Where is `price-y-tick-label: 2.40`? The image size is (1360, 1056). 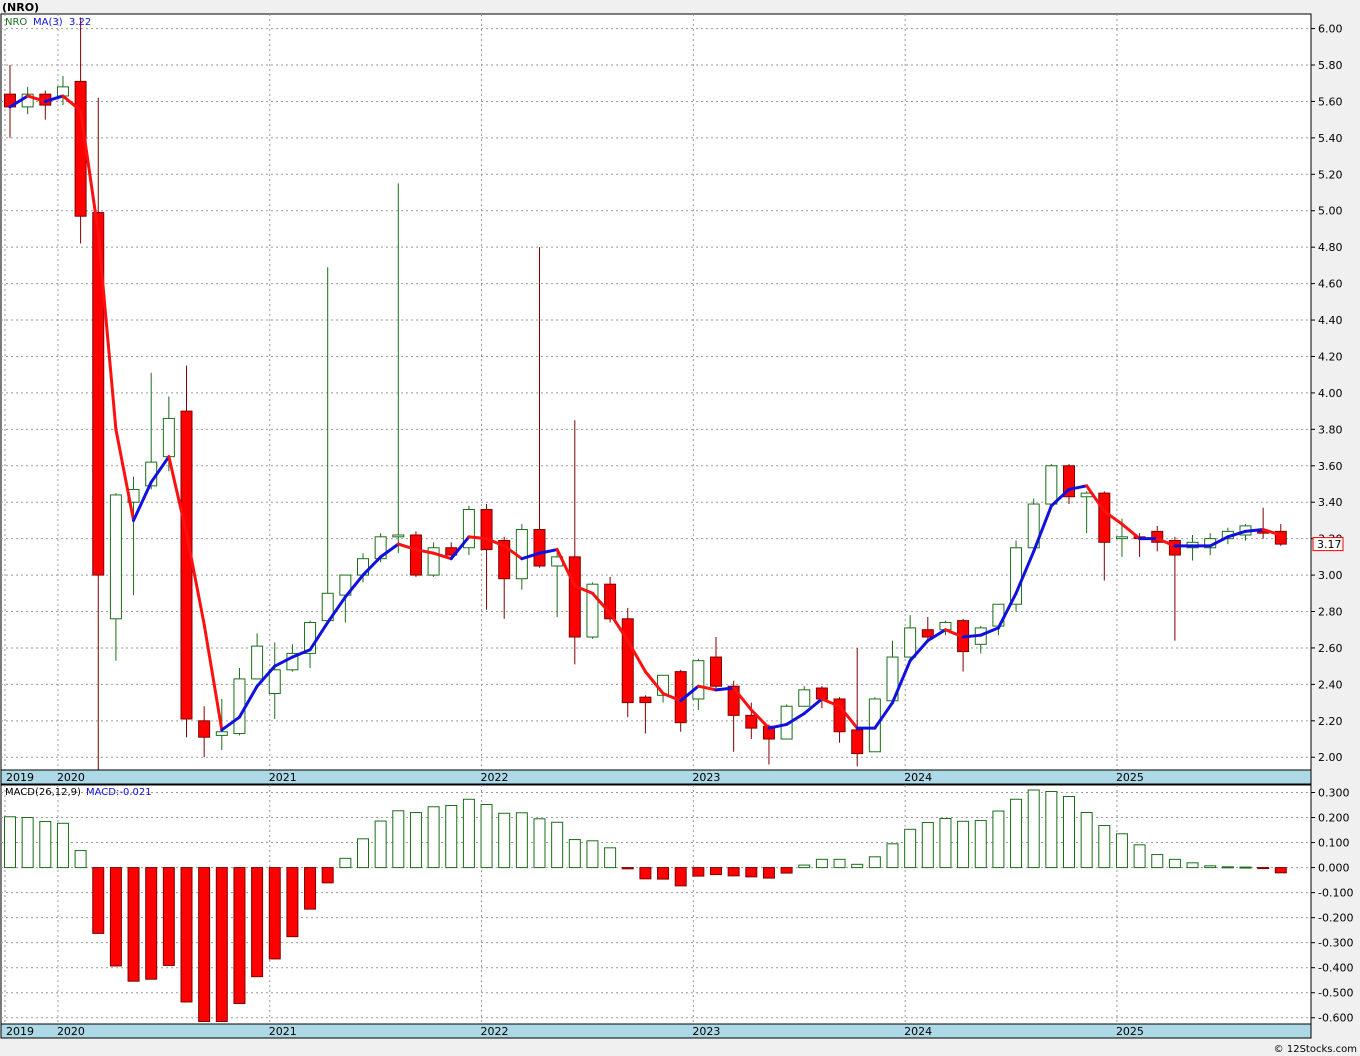 price-y-tick-label: 2.40 is located at coordinates (1330, 684).